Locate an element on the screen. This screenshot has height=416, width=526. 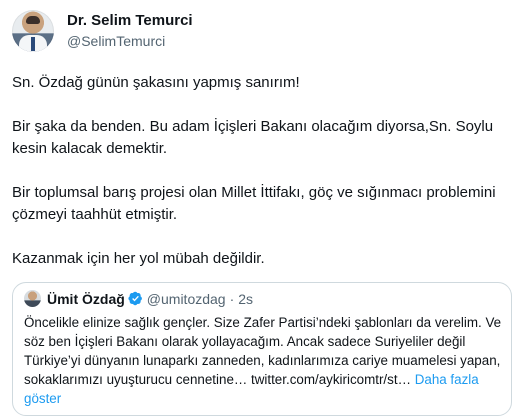
quoted-author-handle: @umitozdag is located at coordinates (186, 299).